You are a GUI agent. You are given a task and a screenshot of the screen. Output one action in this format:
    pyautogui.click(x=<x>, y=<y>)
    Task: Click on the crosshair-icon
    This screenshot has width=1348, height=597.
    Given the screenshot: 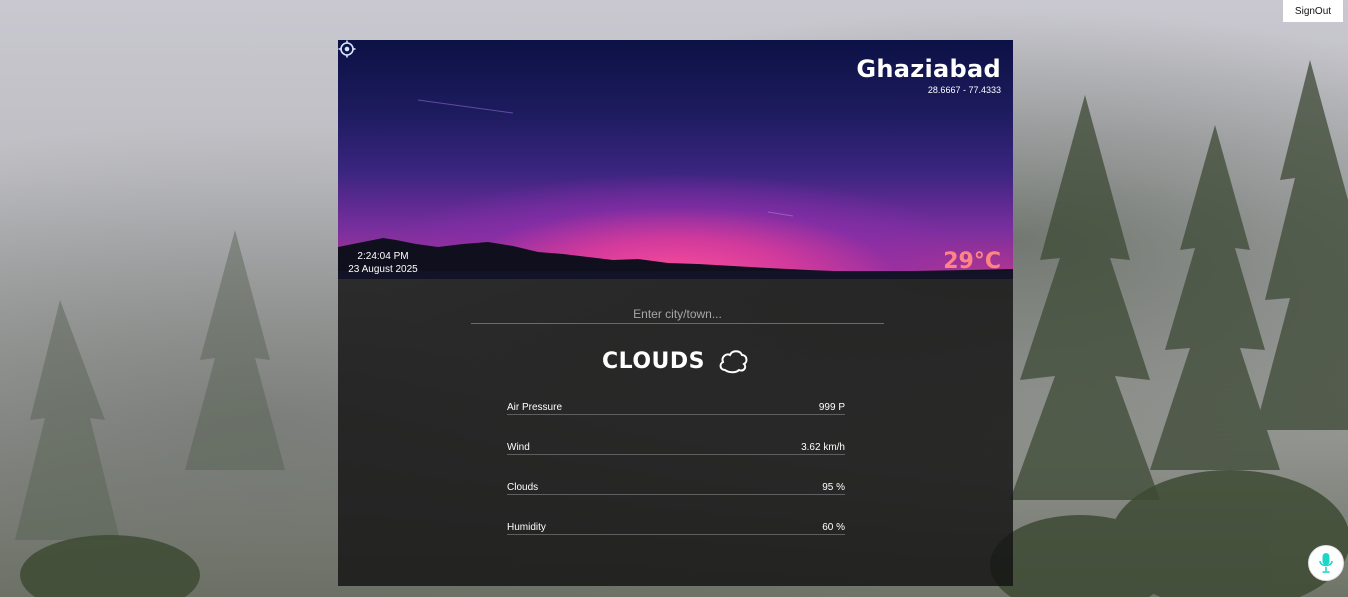 What is the action you would take?
    pyautogui.click(x=347, y=49)
    